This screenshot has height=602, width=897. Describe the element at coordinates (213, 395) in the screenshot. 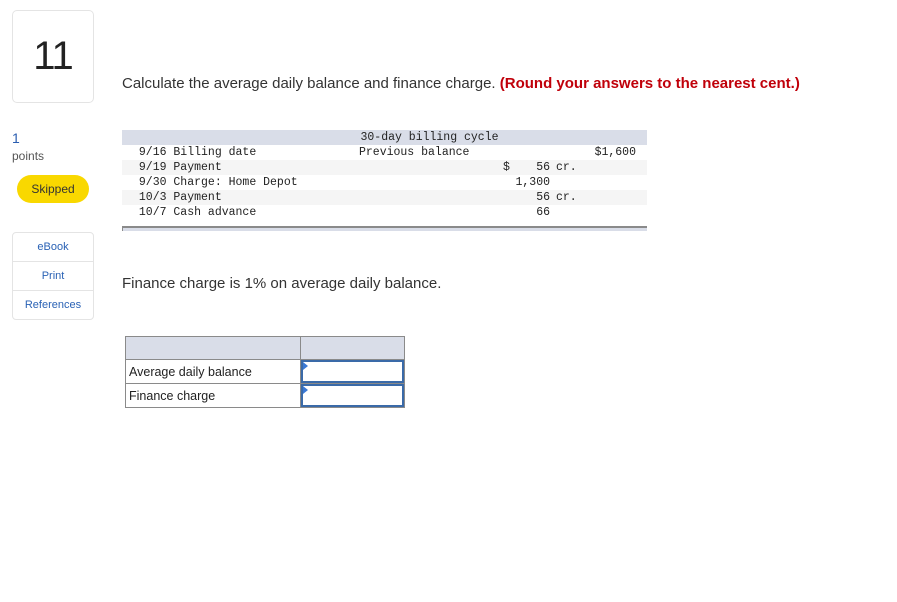

I see `finance-charge-label: Finance charge` at that location.